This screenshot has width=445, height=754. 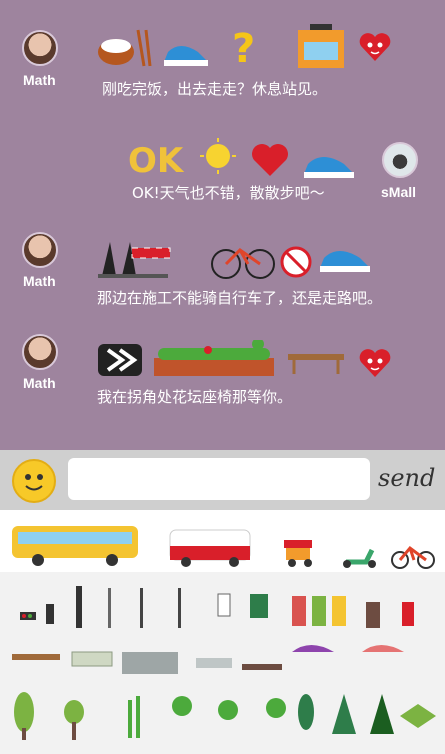 I want to click on emoji-sticker-strip: ?, so click(x=221, y=48).